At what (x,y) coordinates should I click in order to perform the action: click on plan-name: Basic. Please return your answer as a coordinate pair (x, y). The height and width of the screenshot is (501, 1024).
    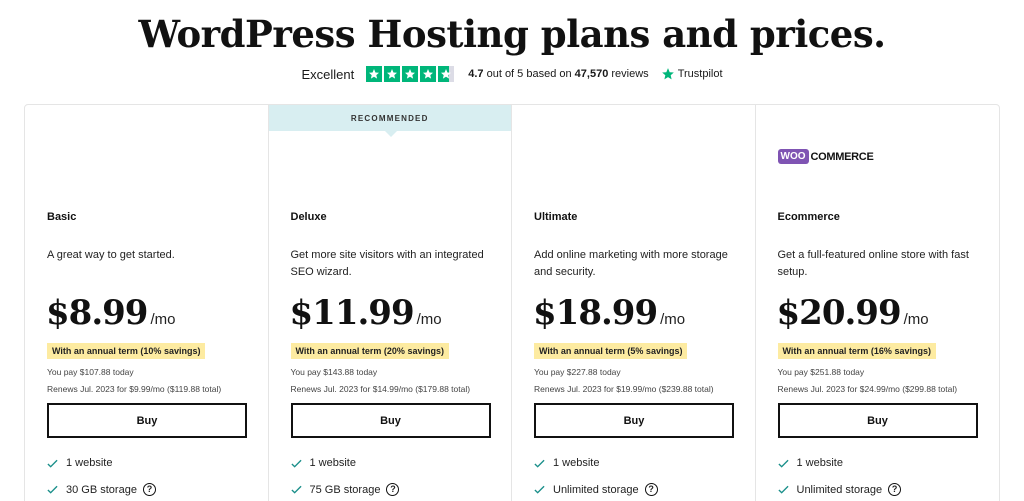
    Looking at the image, I should click on (62, 217).